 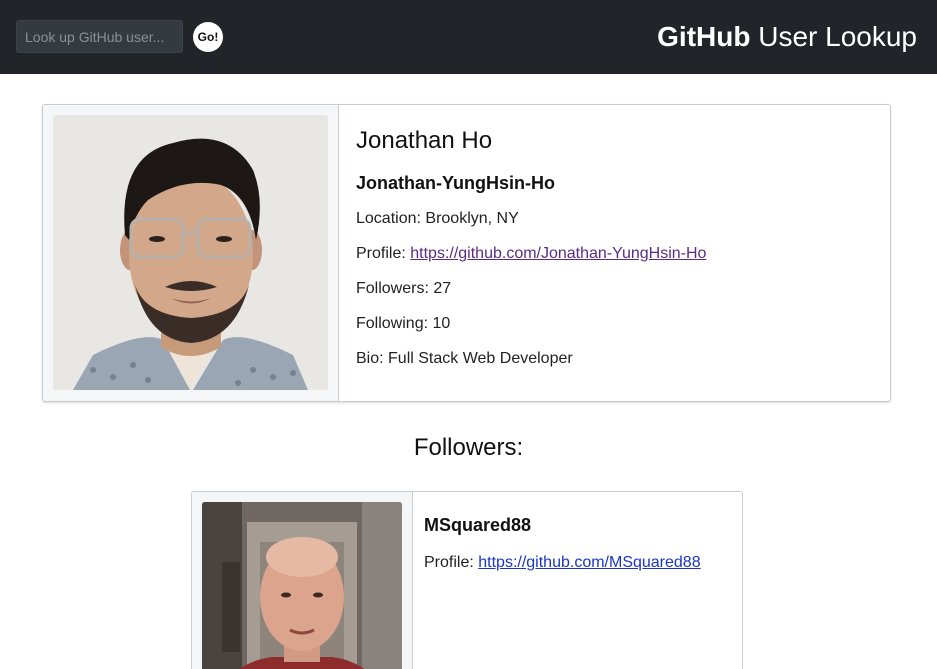 What do you see at coordinates (441, 323) in the screenshot?
I see `following-count: 10` at bounding box center [441, 323].